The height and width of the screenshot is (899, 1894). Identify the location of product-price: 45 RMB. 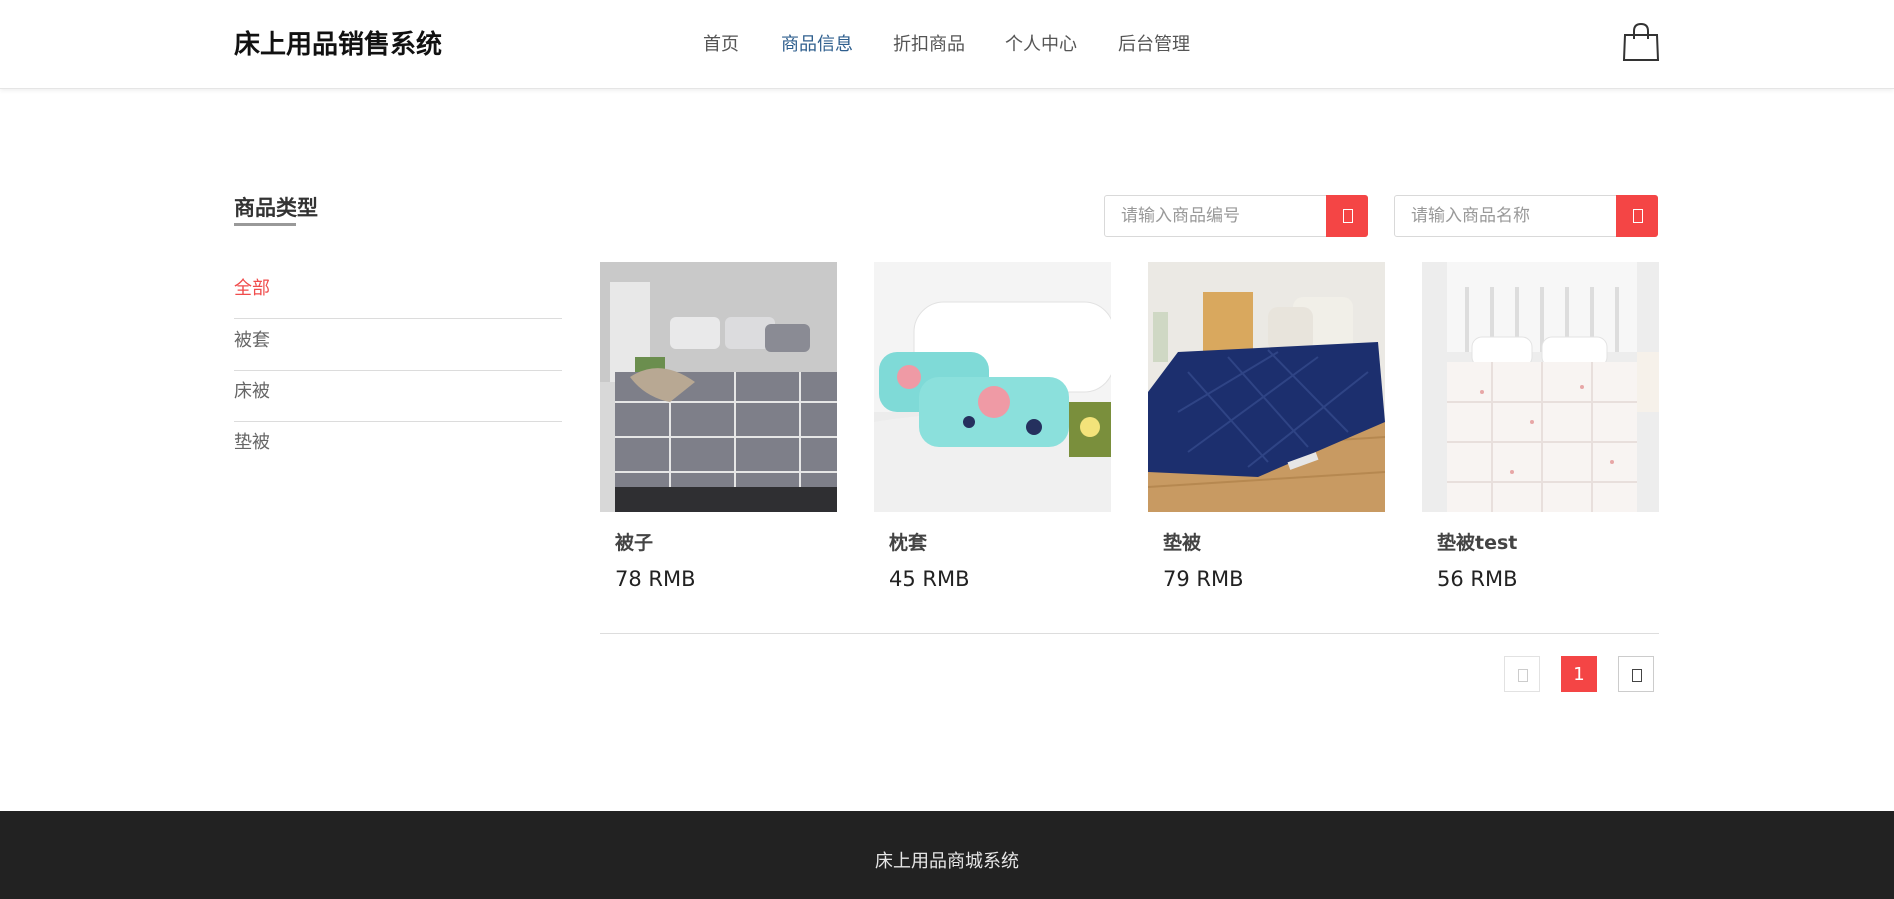
(929, 579).